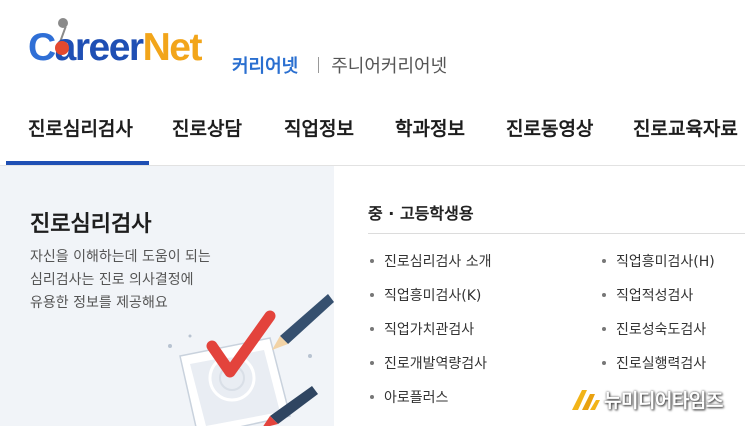 This screenshot has height=426, width=745. I want to click on menu-item-values: 직업가치관검사, so click(422, 329).